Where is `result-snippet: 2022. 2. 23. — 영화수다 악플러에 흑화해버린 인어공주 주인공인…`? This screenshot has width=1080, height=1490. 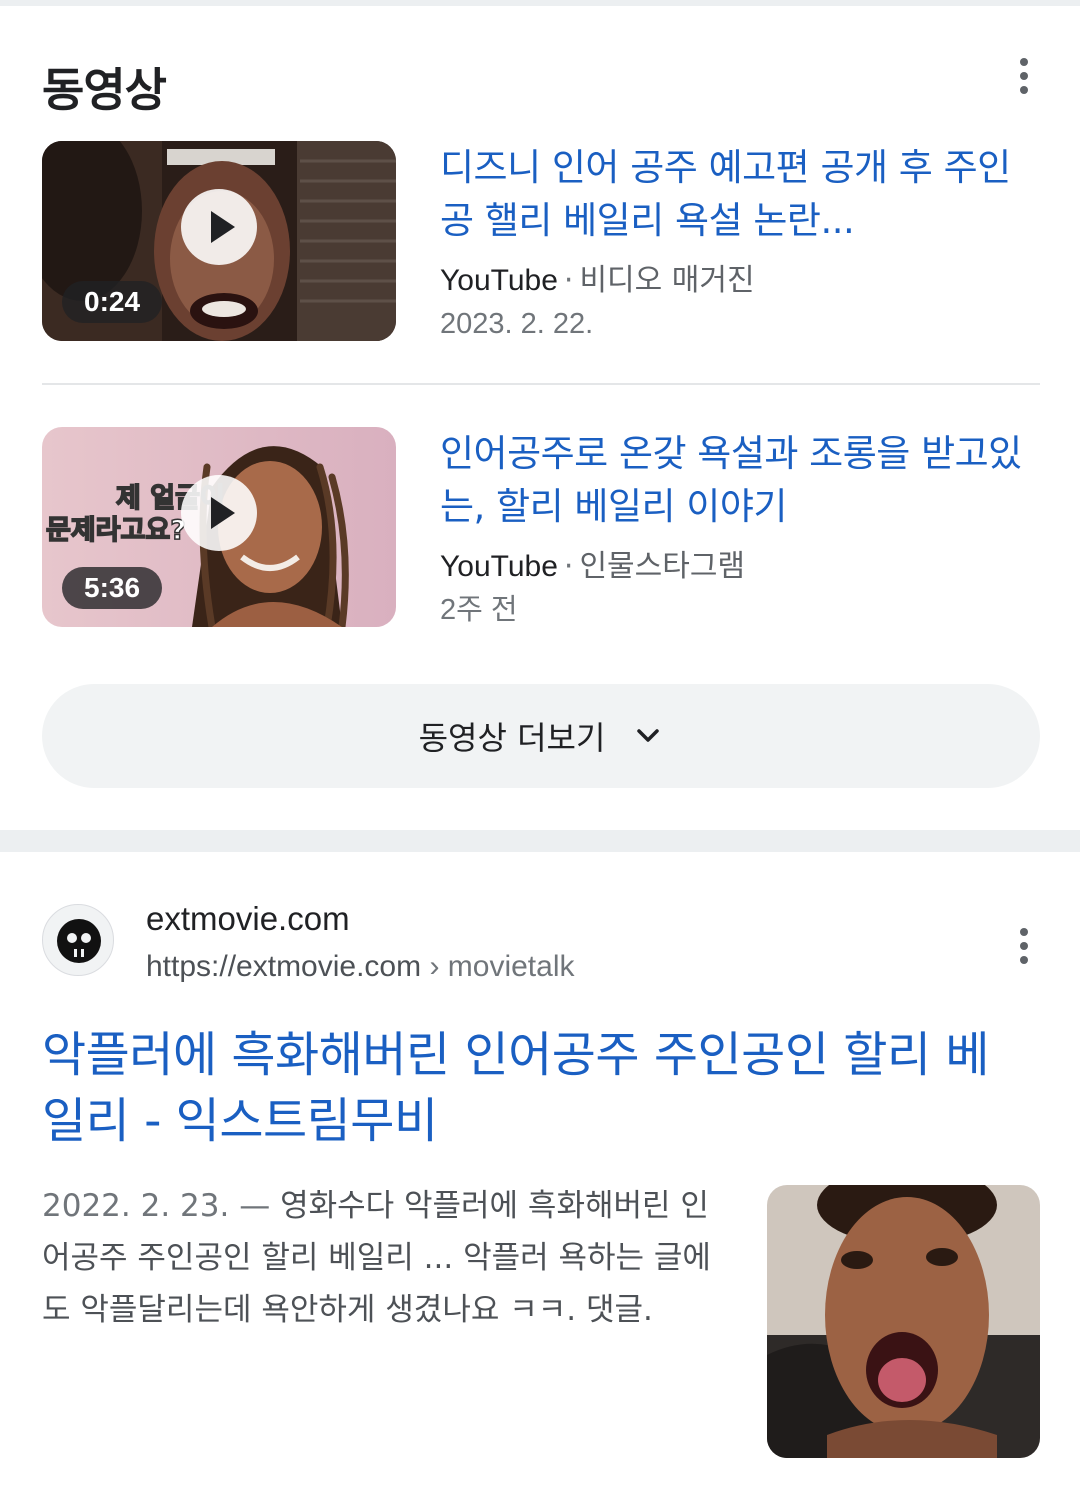 result-snippet: 2022. 2. 23. — 영화수다 악플러에 흑화해버린 인어공주 주인공인… is located at coordinates (387, 1258).